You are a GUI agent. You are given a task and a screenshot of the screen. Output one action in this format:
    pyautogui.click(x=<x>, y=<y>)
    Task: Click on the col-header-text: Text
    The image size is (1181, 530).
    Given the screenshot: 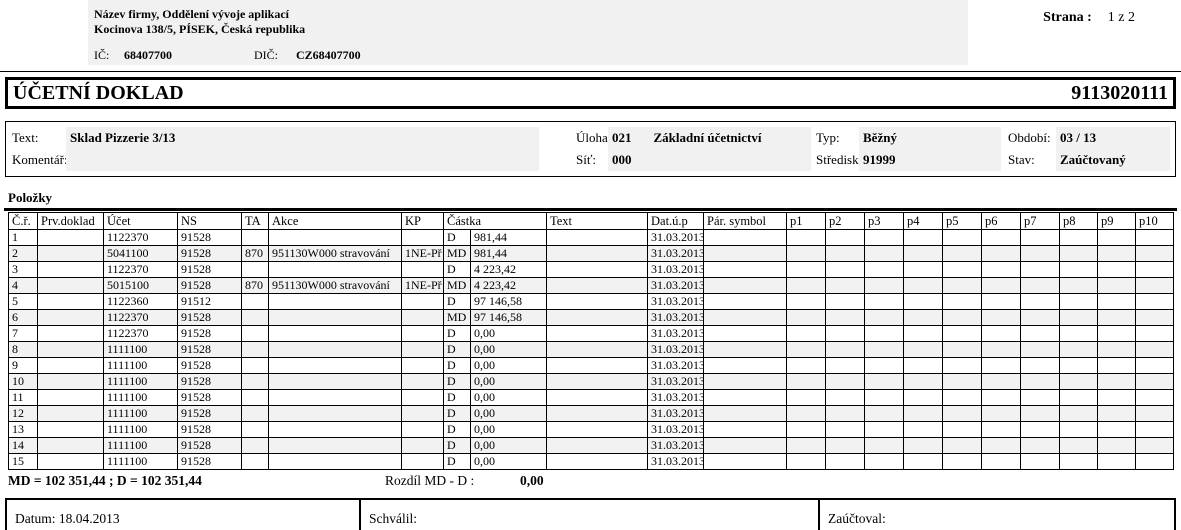 What is the action you would take?
    pyautogui.click(x=597, y=221)
    